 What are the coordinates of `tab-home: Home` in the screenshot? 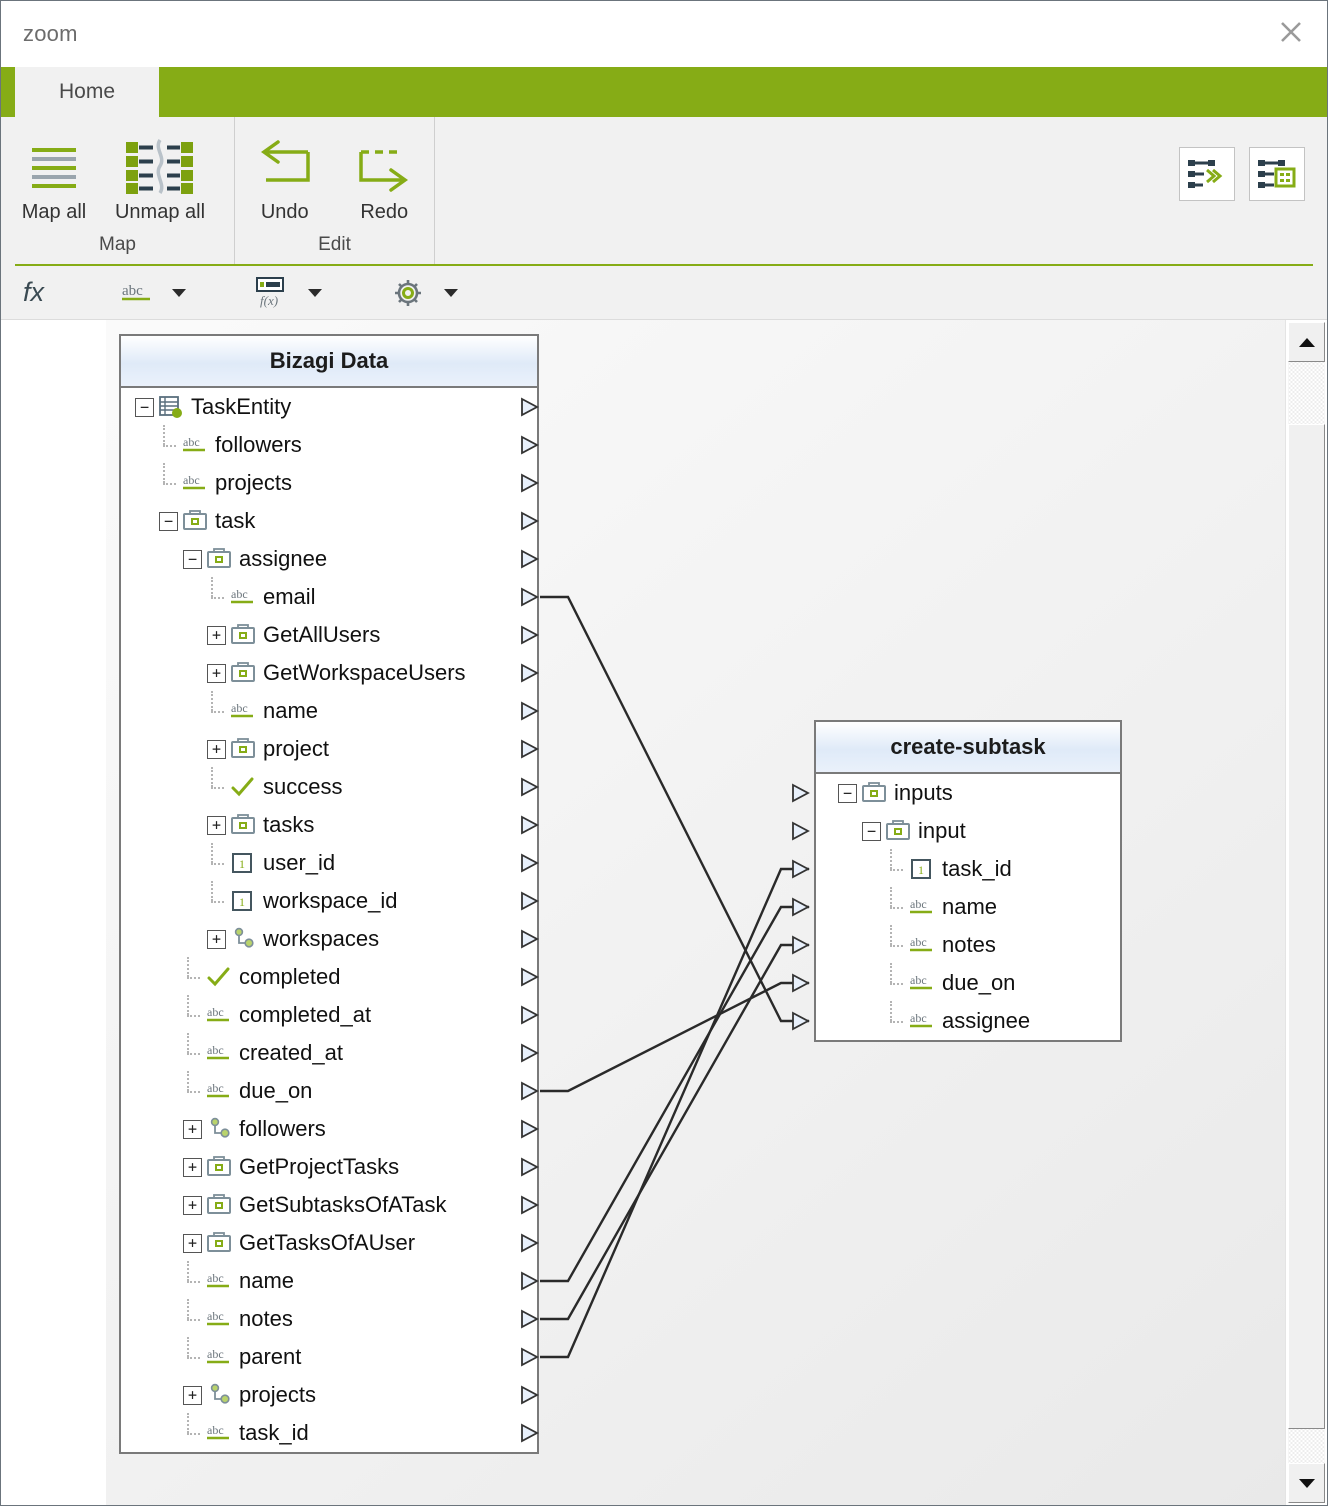 It's located at (87, 92).